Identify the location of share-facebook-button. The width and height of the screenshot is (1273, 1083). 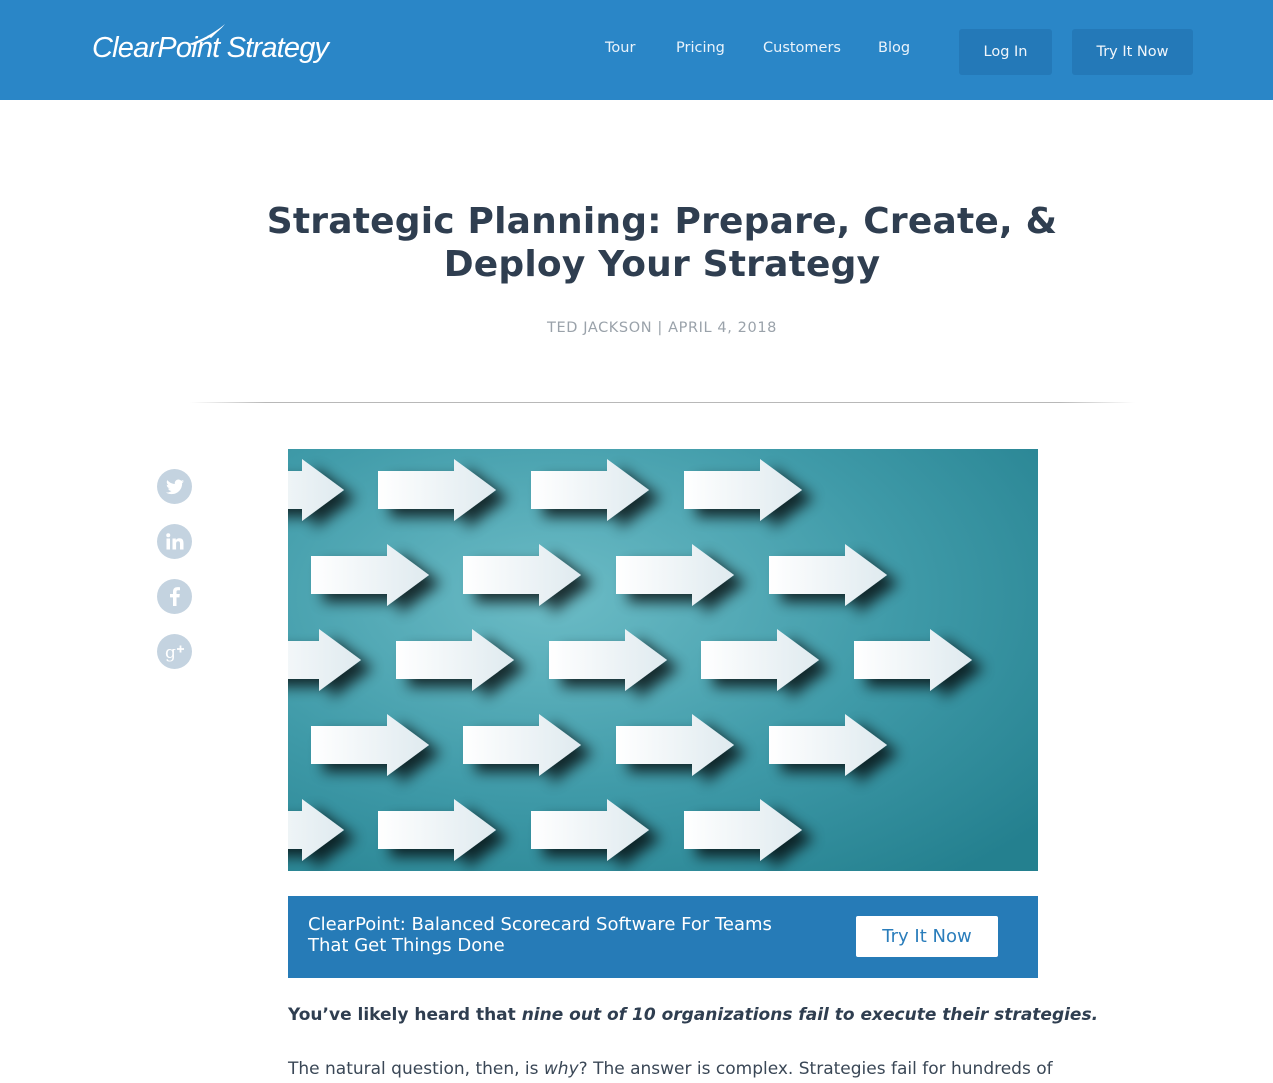
(174, 596).